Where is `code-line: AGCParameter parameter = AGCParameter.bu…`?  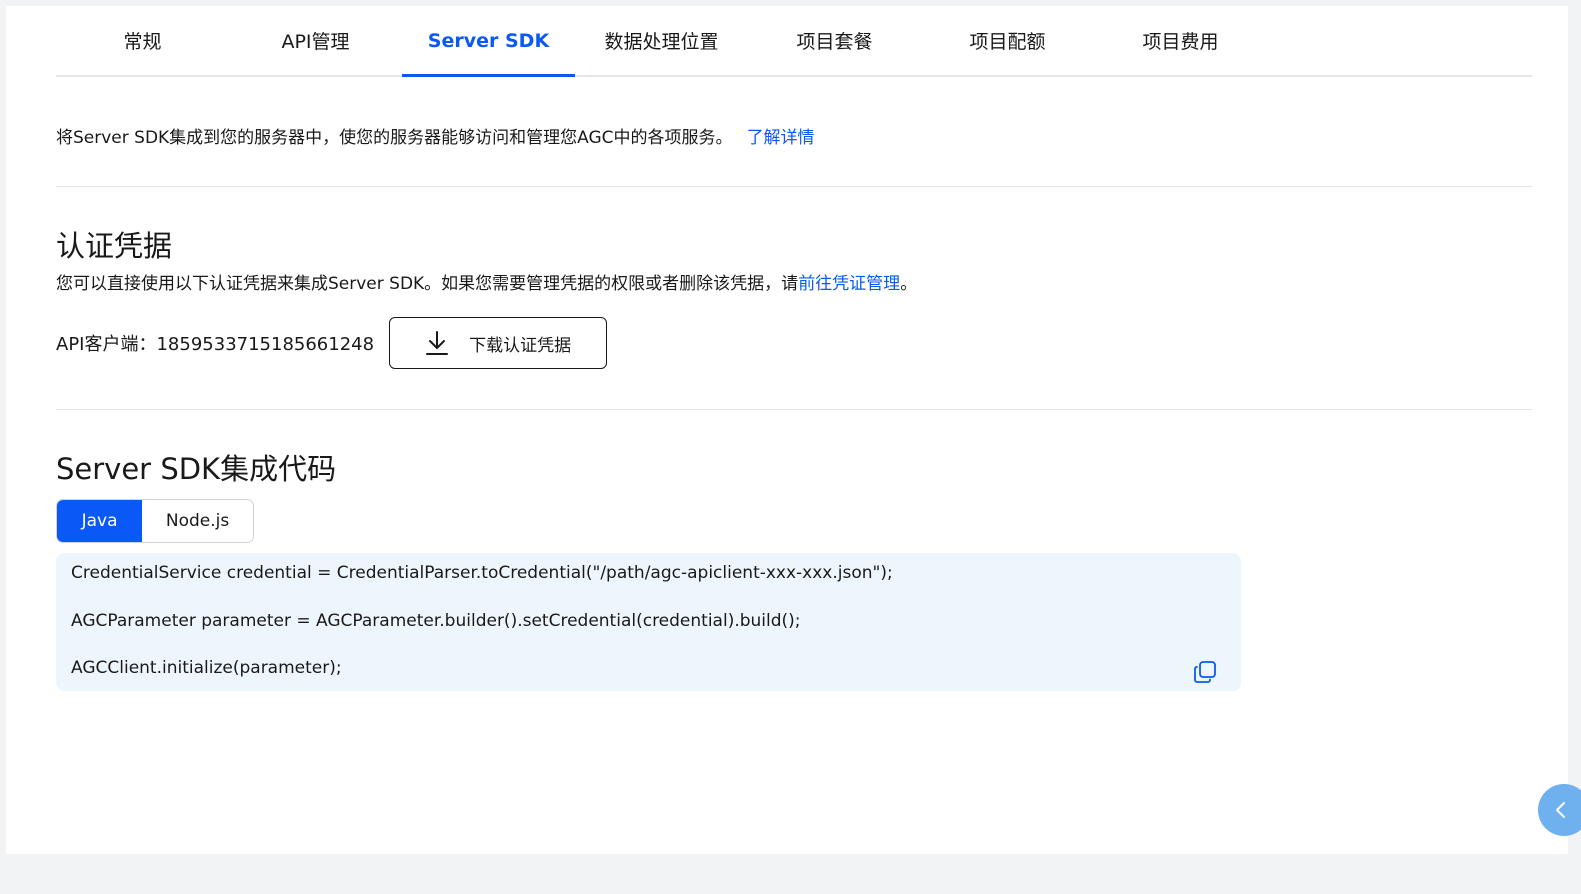
code-line: AGCParameter parameter = AGCParameter.bu… is located at coordinates (436, 621).